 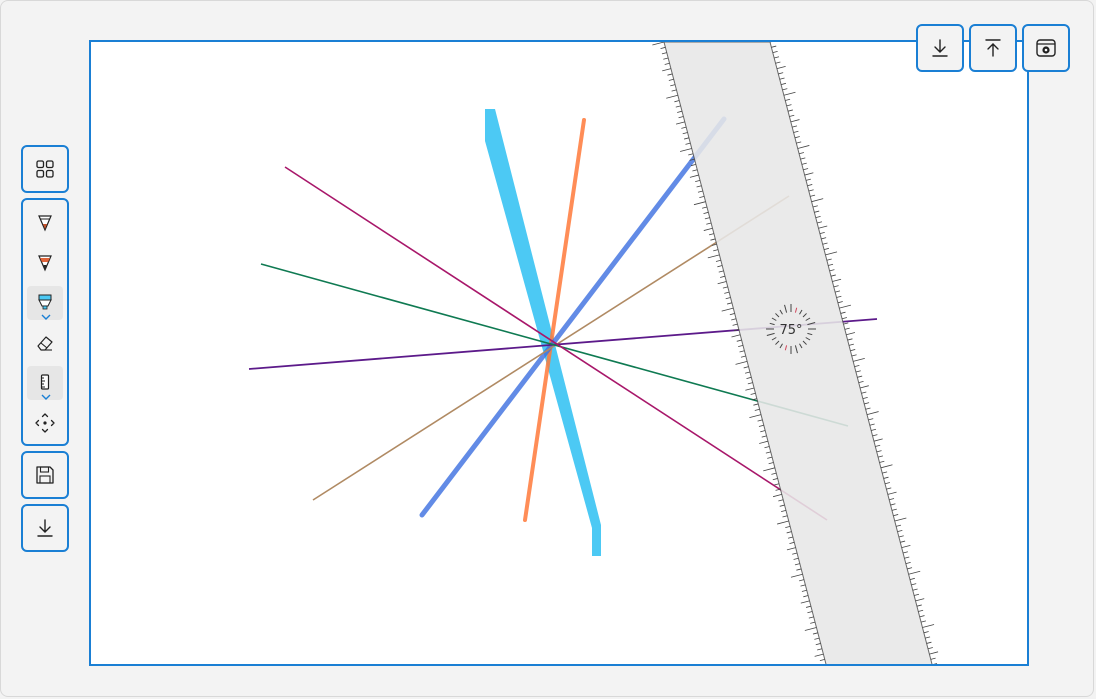 What do you see at coordinates (45, 528) in the screenshot?
I see `download-button` at bounding box center [45, 528].